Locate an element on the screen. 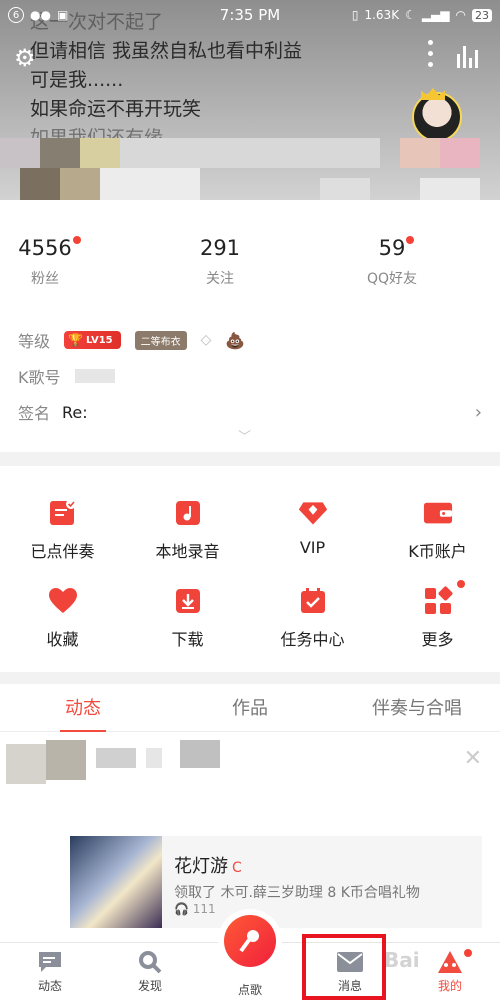 This screenshot has width=500, height=1000. profile-tabs: 动态 作品 伴奏与合唱 is located at coordinates (250, 708).